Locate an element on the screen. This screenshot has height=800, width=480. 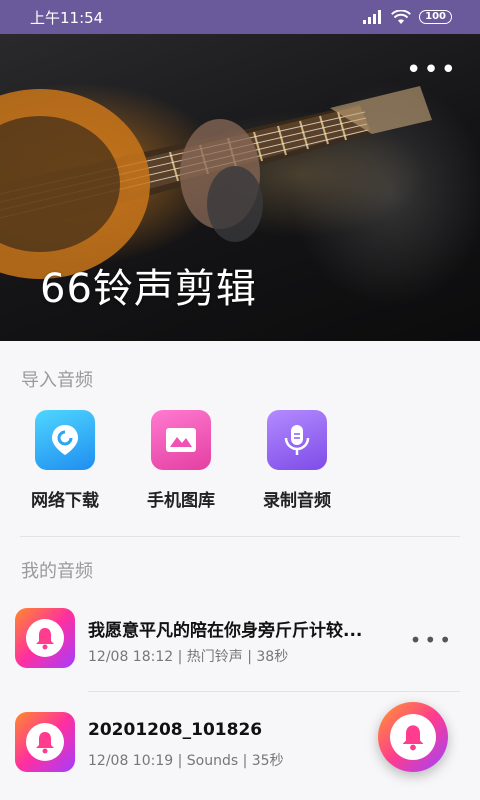
status-icons: 100 is located at coordinates (407, 17).